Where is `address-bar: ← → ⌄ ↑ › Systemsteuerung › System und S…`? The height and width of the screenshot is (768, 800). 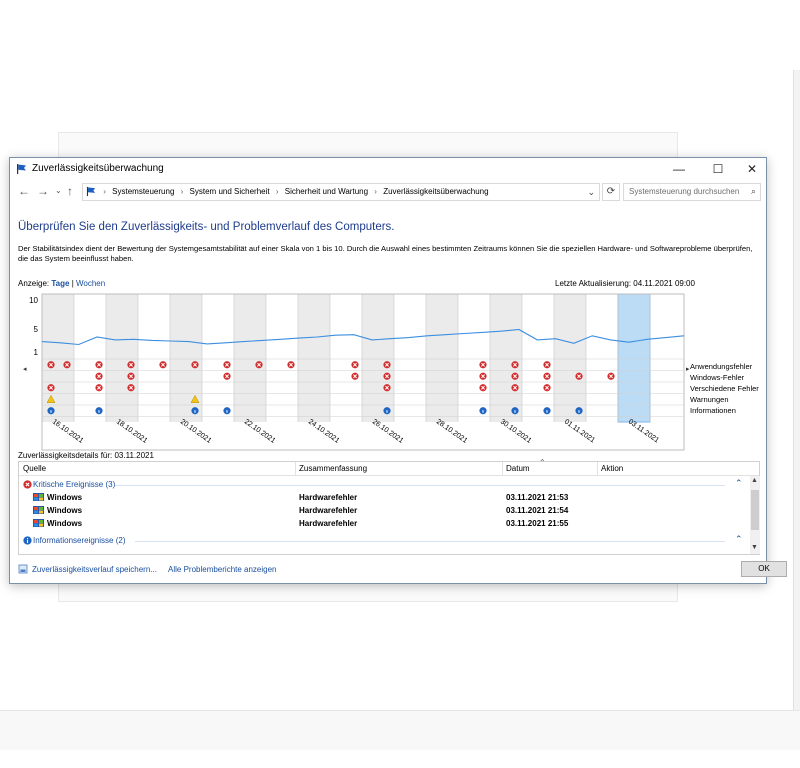
address-bar: ← → ⌄ ↑ › Systemsteuerung › System und S… is located at coordinates (388, 192).